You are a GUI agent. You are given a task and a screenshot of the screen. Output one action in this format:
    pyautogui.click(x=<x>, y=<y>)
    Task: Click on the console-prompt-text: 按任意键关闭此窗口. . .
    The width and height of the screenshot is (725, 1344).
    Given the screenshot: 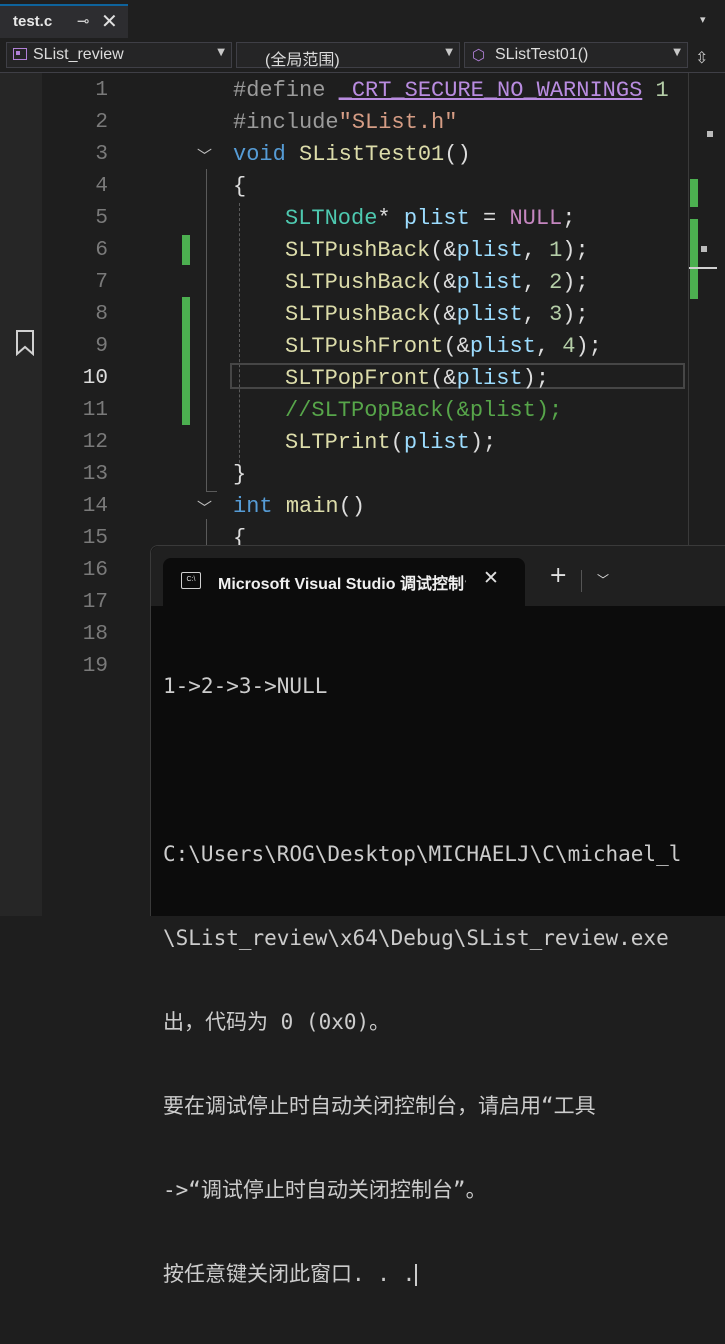 What is the action you would take?
    pyautogui.click(x=289, y=1274)
    